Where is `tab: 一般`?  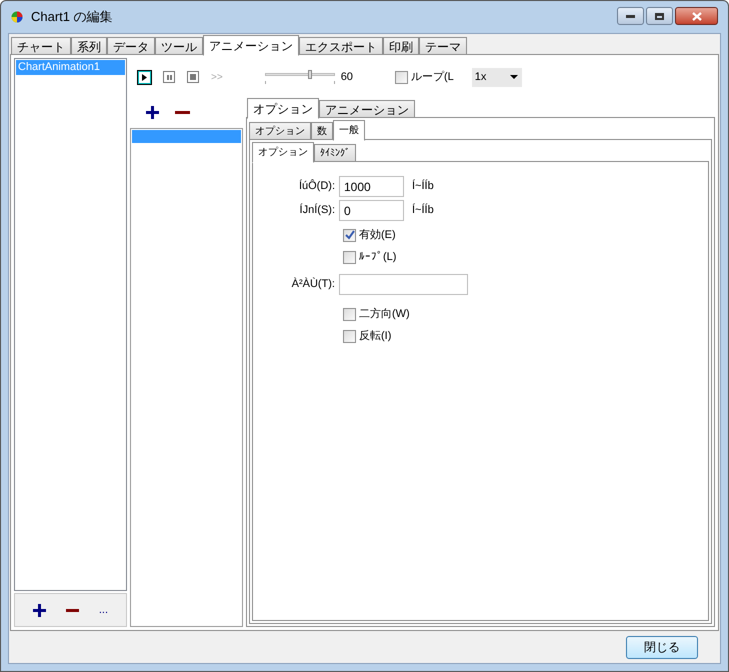
tab: 一般 is located at coordinates (349, 130).